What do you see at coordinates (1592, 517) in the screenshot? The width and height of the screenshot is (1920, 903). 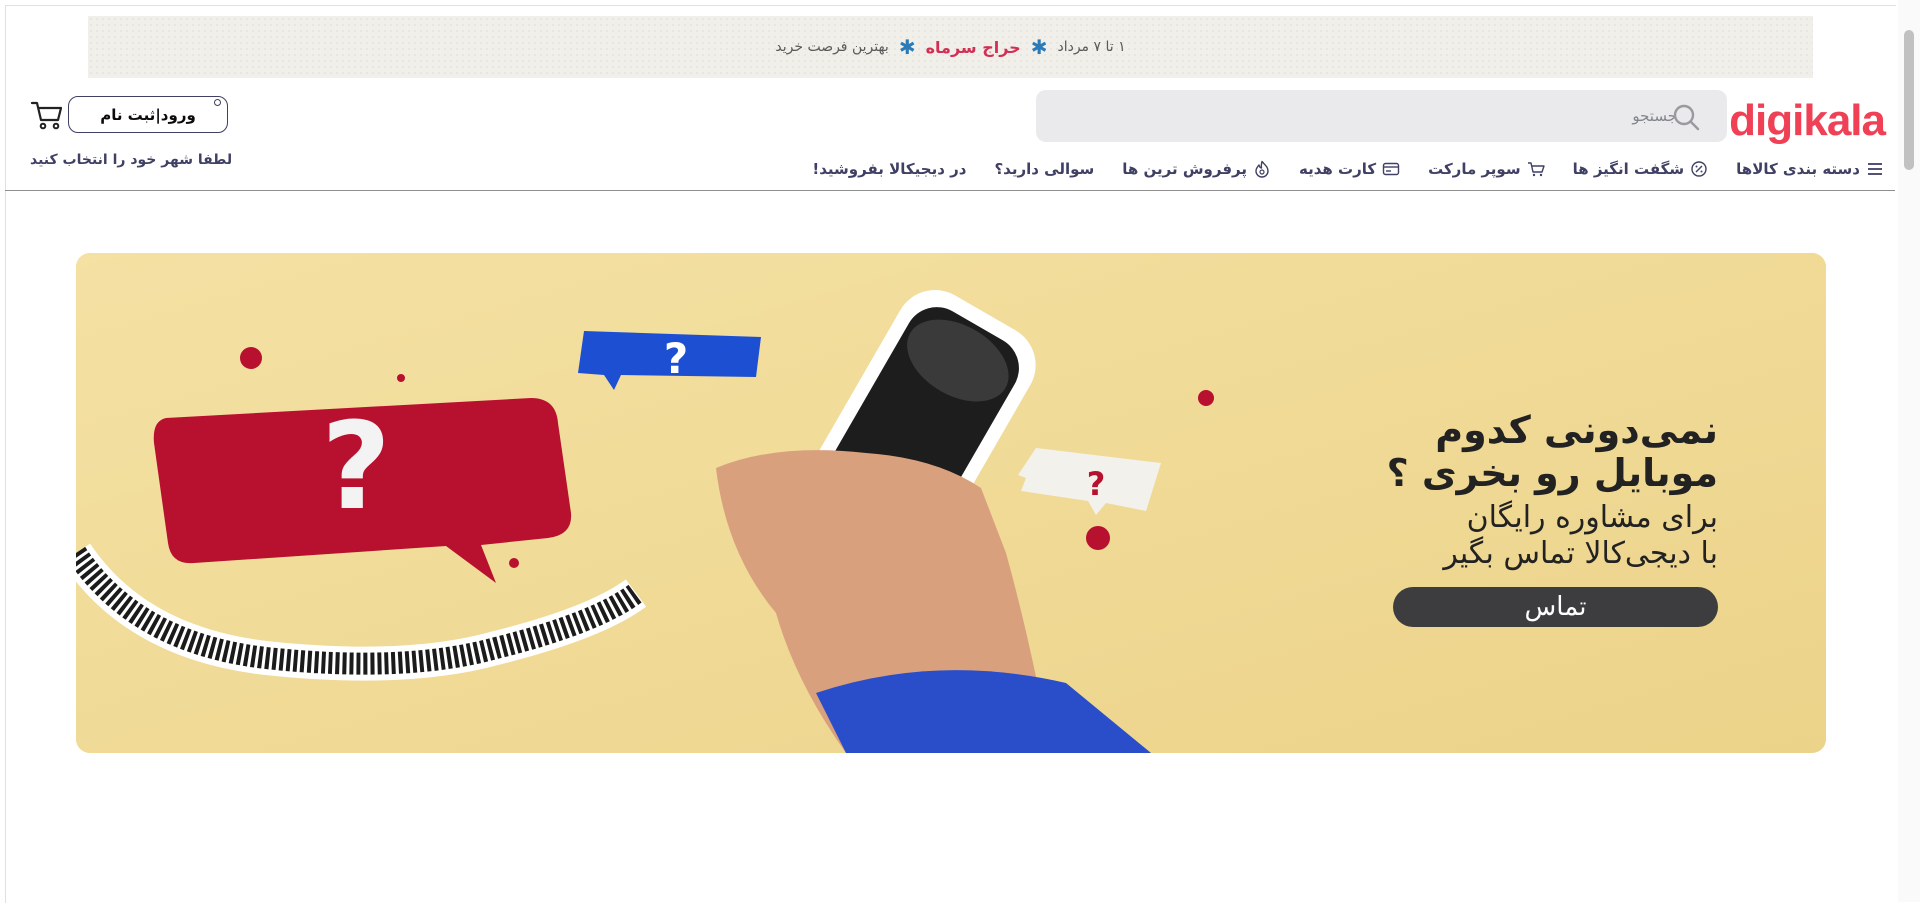 I see `banner-subtext-1: برای مشاوره رایگان` at bounding box center [1592, 517].